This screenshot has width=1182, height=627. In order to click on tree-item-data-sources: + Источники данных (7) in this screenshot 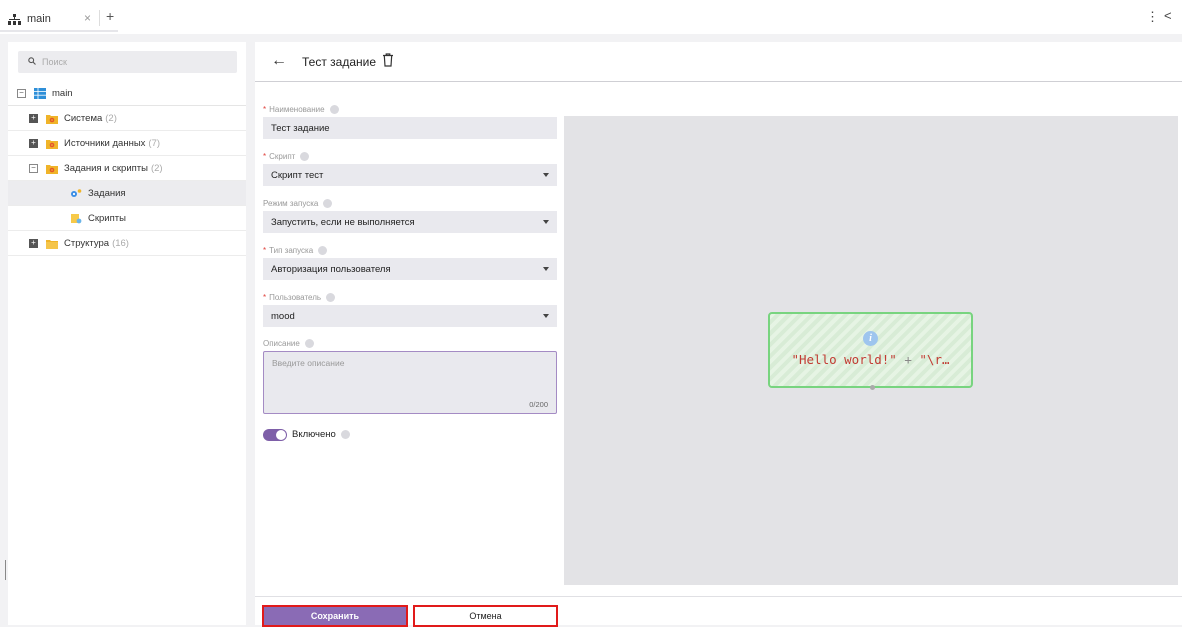, I will do `click(127, 143)`.